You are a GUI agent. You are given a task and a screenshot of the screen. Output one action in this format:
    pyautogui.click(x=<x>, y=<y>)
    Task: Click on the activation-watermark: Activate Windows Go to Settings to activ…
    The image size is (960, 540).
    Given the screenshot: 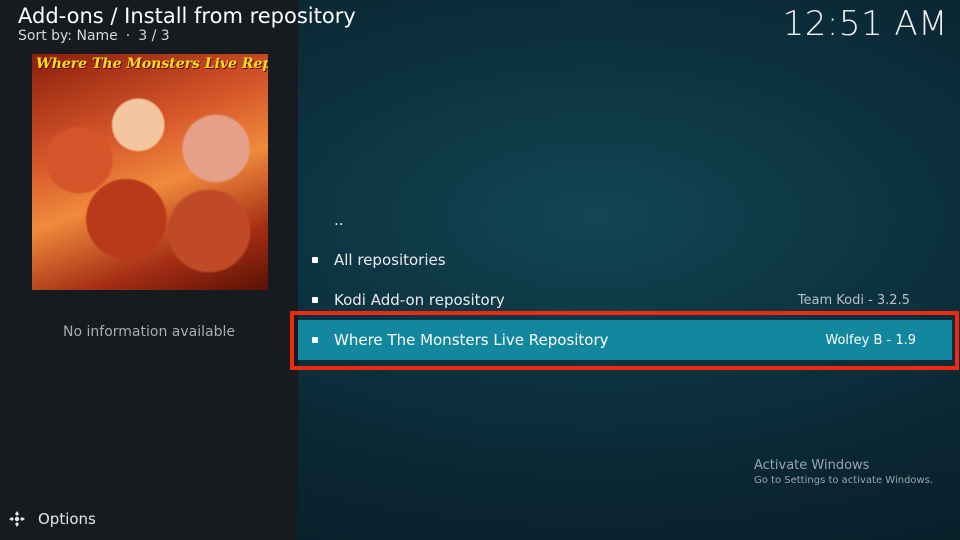 What is the action you would take?
    pyautogui.click(x=843, y=472)
    